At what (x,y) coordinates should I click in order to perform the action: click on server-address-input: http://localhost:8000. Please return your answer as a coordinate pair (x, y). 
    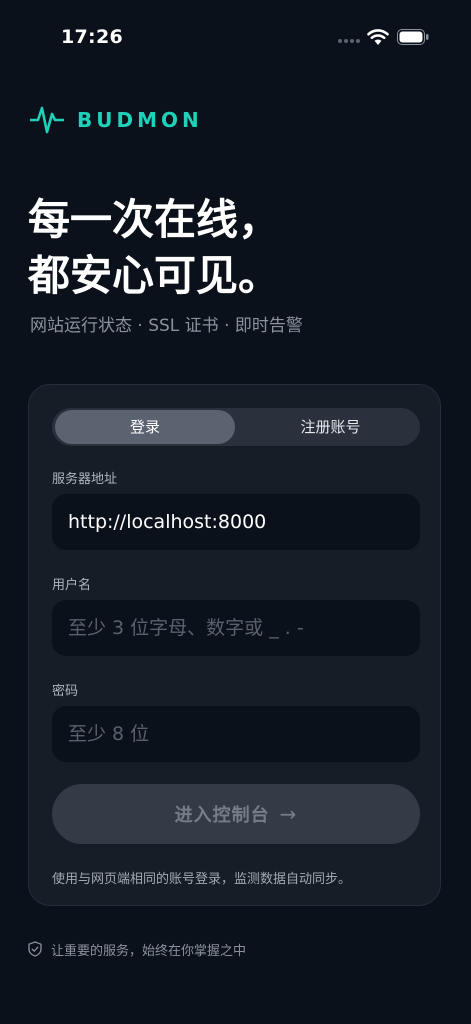
    Looking at the image, I should click on (236, 522).